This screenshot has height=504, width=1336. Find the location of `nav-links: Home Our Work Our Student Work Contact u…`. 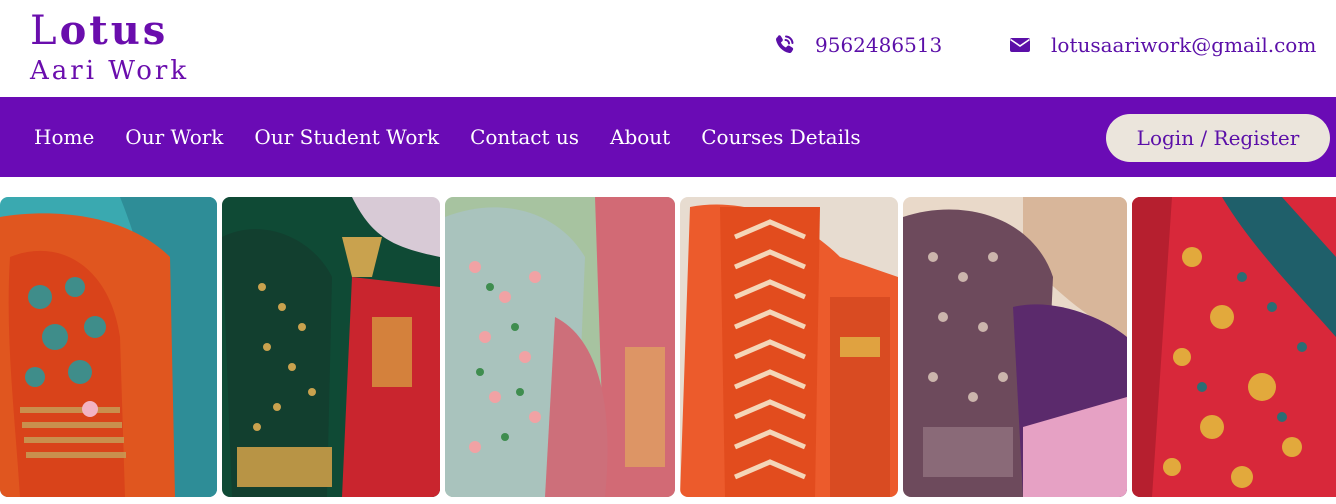

nav-links: Home Our Work Our Student Work Contact u… is located at coordinates (463, 137).